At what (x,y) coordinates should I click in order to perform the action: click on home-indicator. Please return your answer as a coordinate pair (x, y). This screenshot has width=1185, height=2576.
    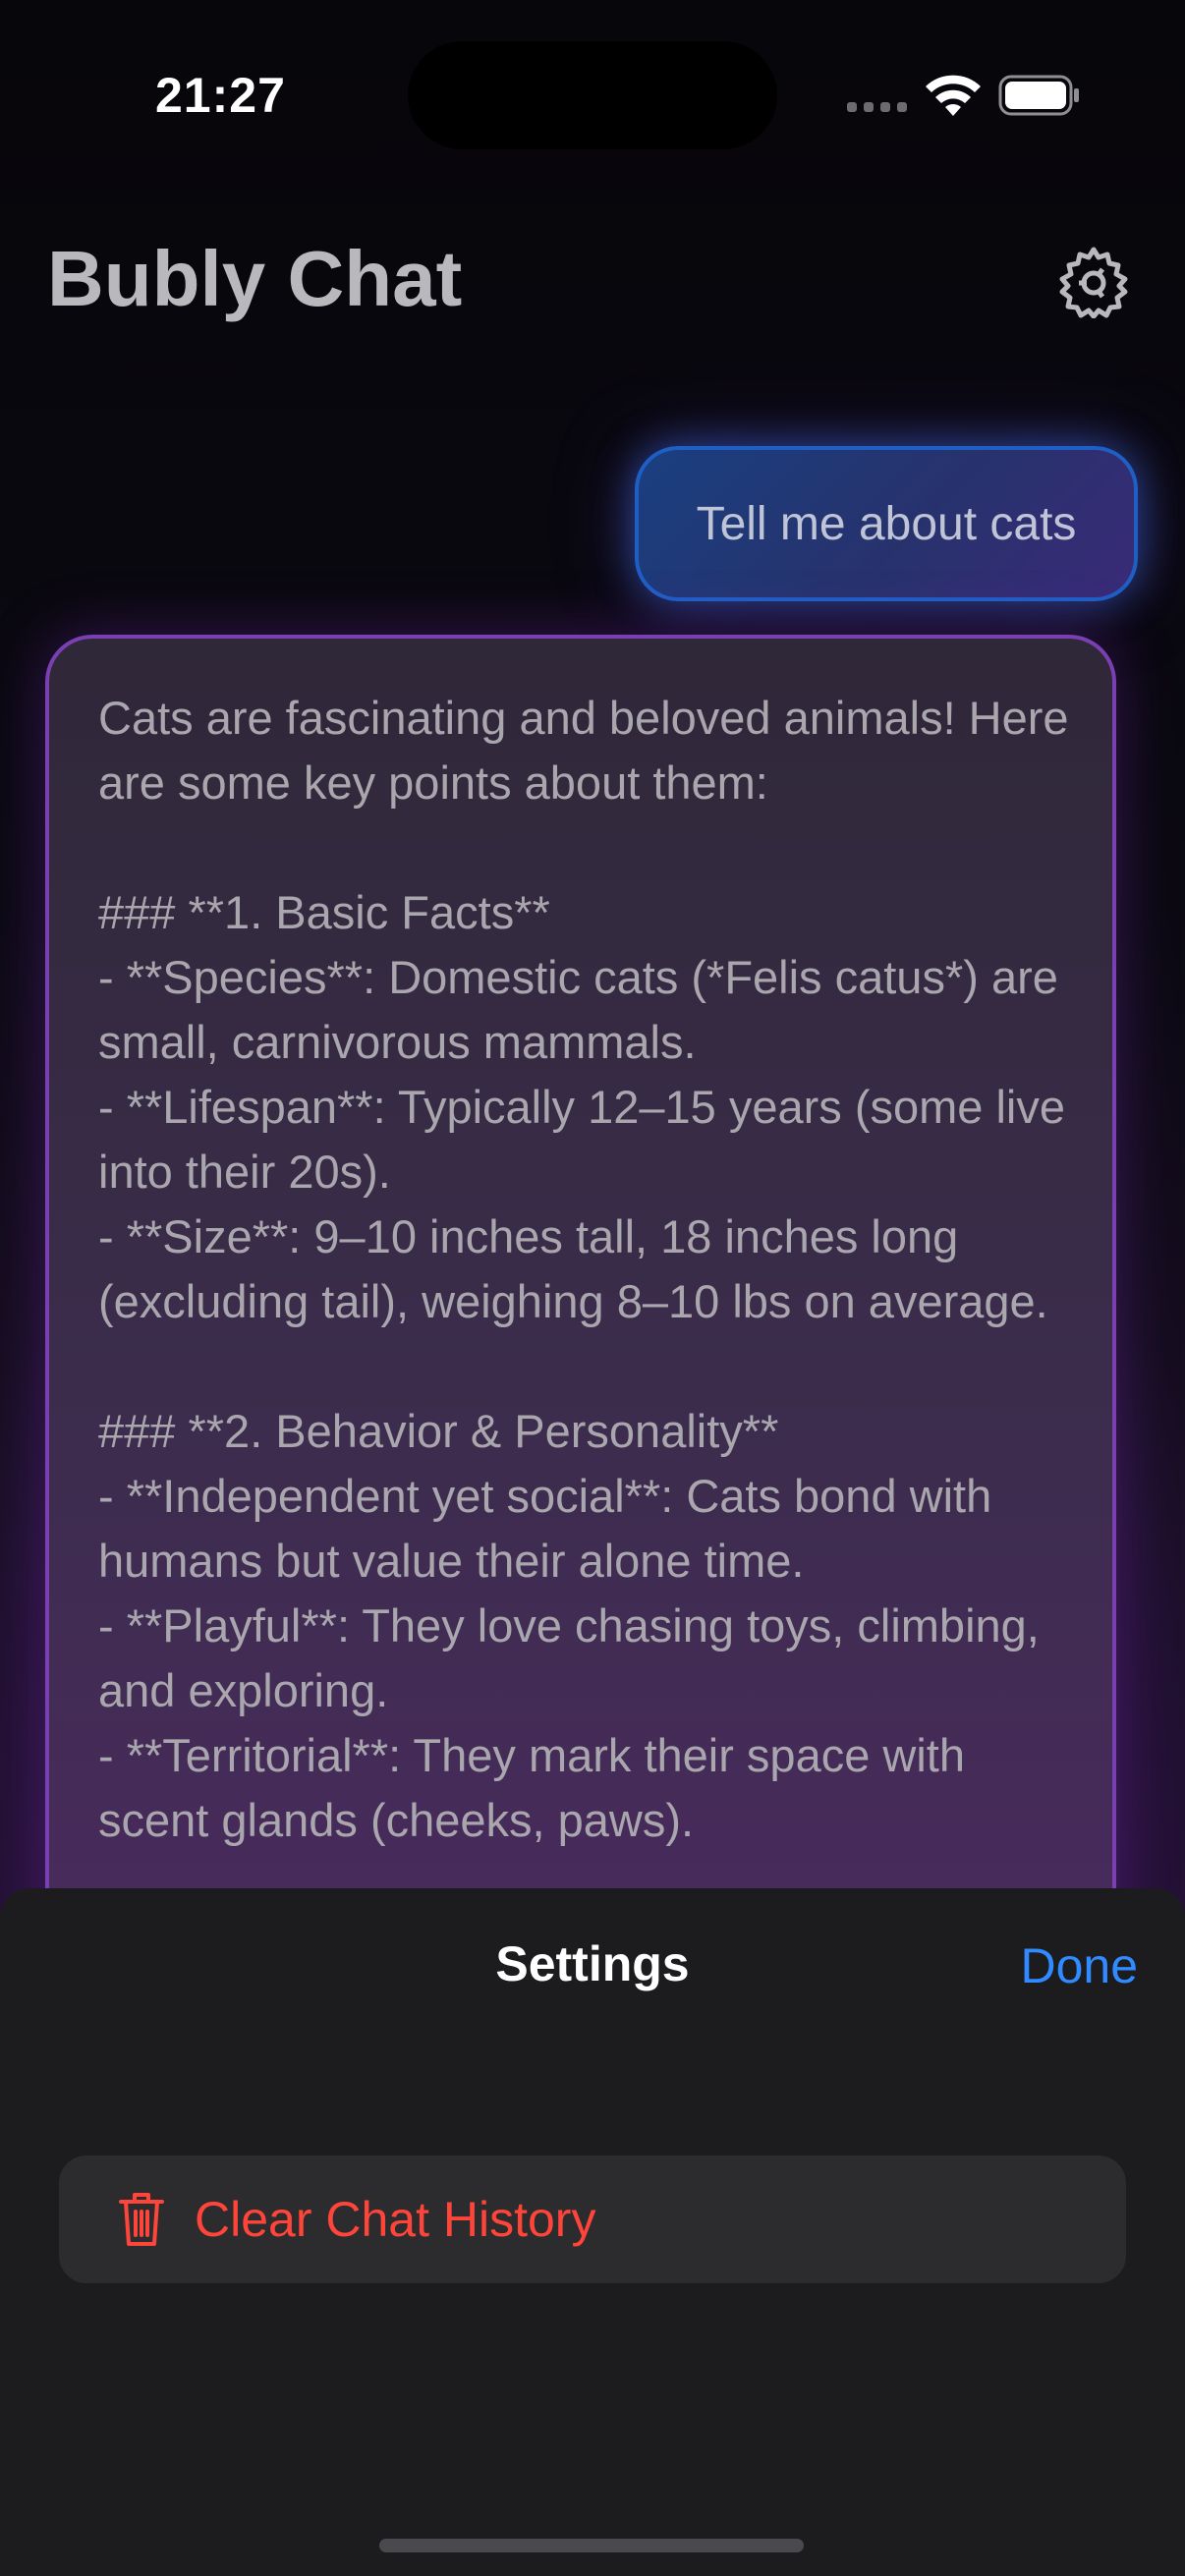
    Looking at the image, I should click on (592, 2545).